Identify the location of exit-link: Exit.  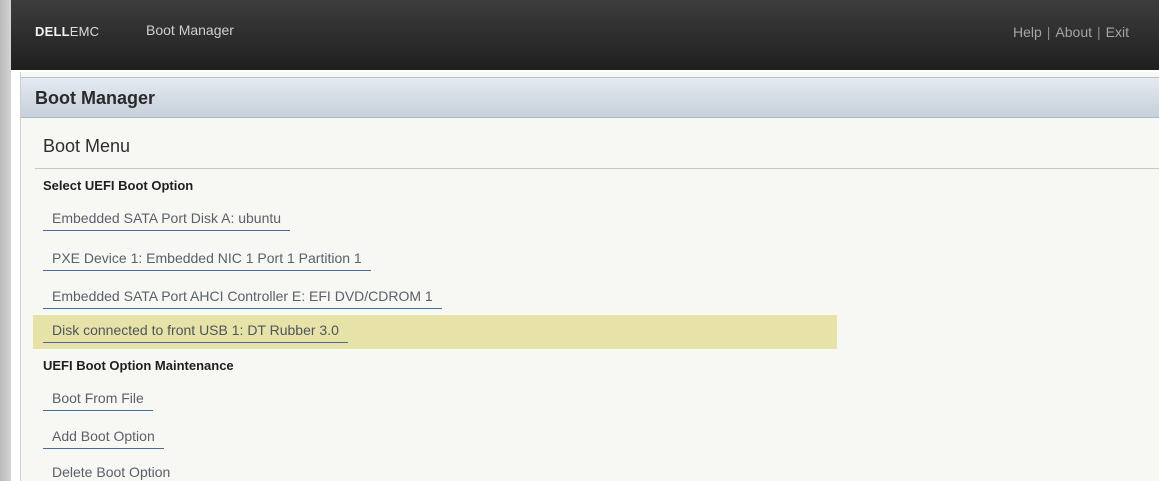
(1117, 32).